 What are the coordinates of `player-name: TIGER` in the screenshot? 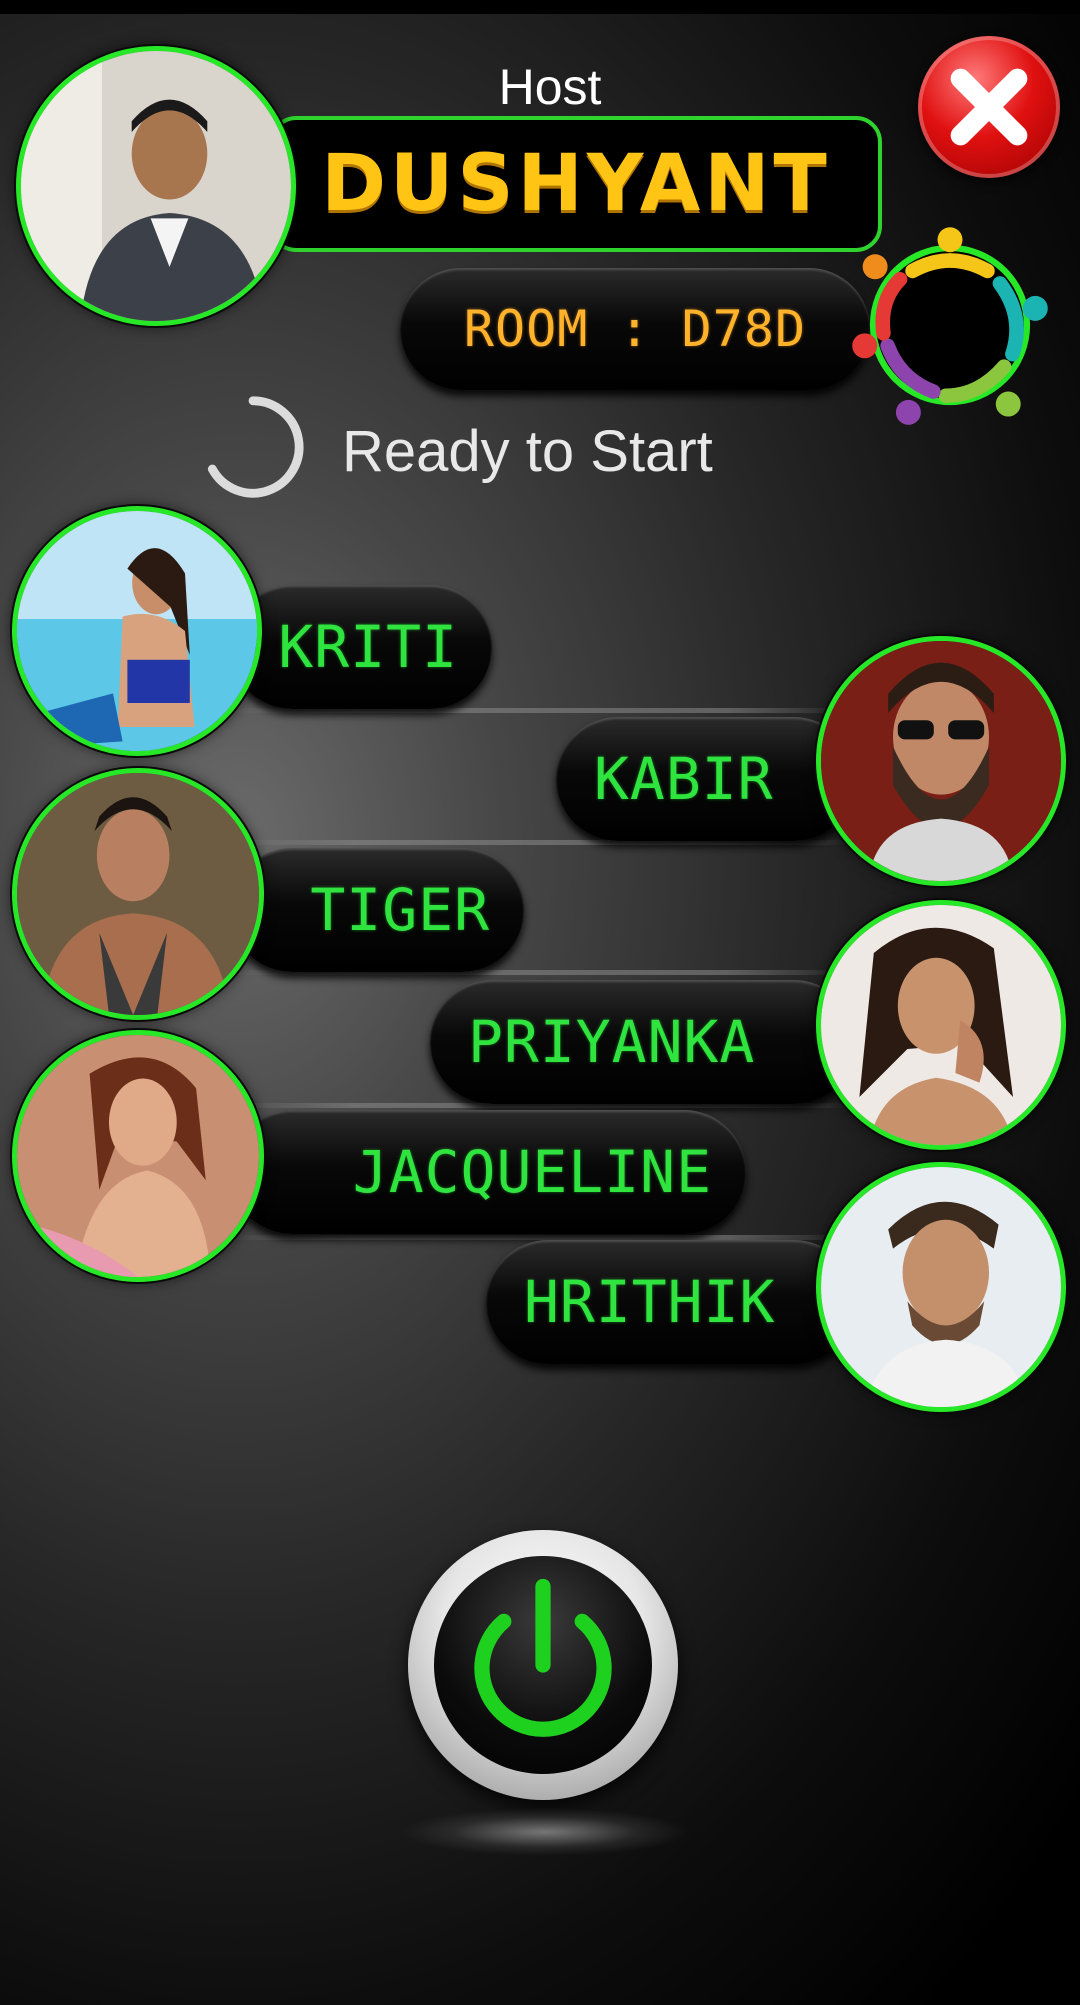 It's located at (400, 910).